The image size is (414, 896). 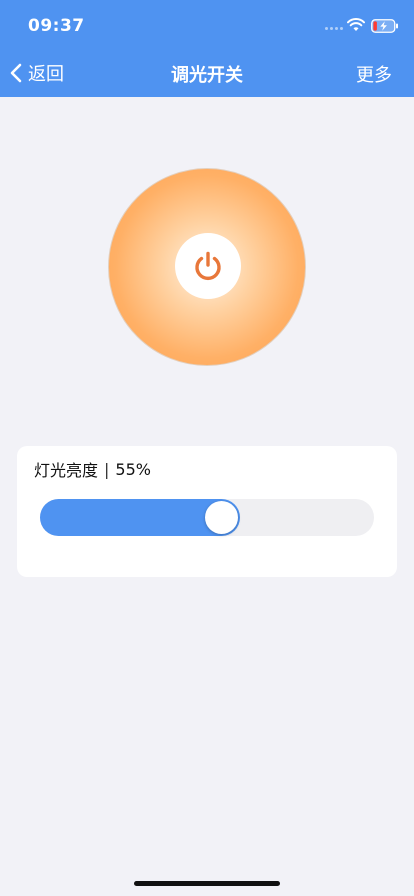 I want to click on power-toggle-button, so click(x=208, y=266).